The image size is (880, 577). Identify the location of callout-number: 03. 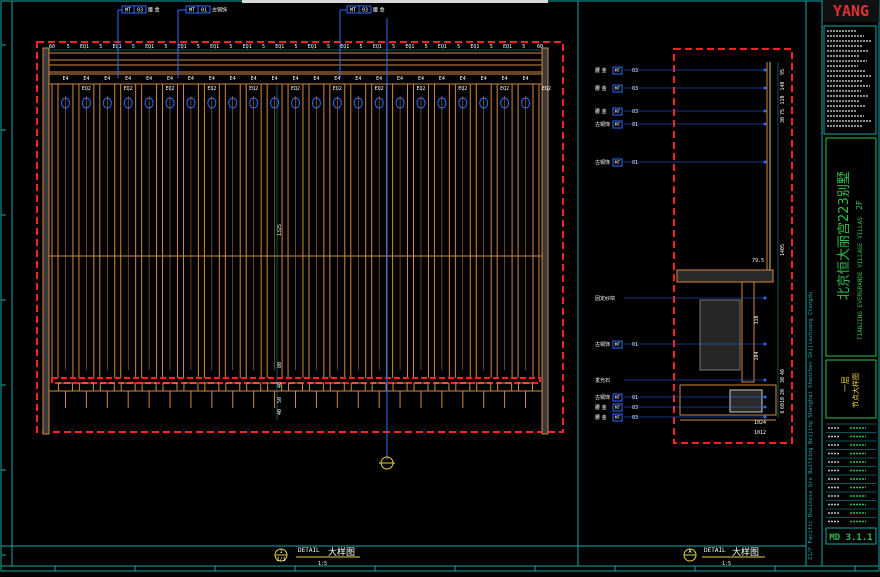
(635, 89).